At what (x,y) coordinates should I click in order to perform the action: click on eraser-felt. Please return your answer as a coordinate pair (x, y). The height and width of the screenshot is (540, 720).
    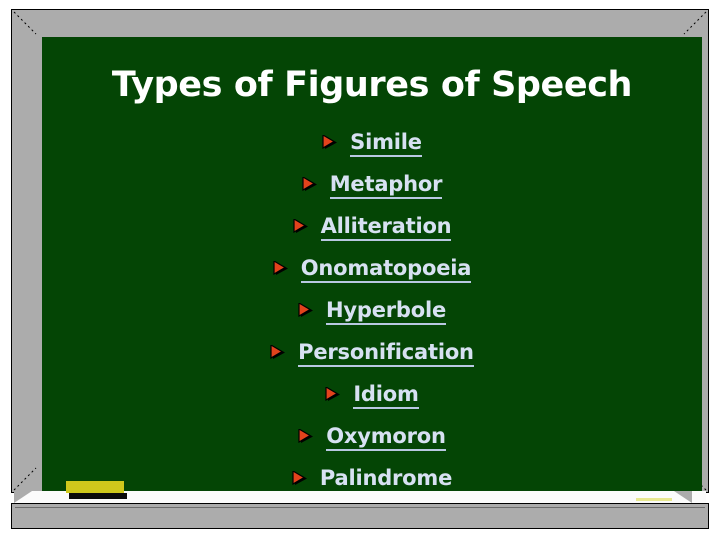
    Looking at the image, I should click on (95, 487).